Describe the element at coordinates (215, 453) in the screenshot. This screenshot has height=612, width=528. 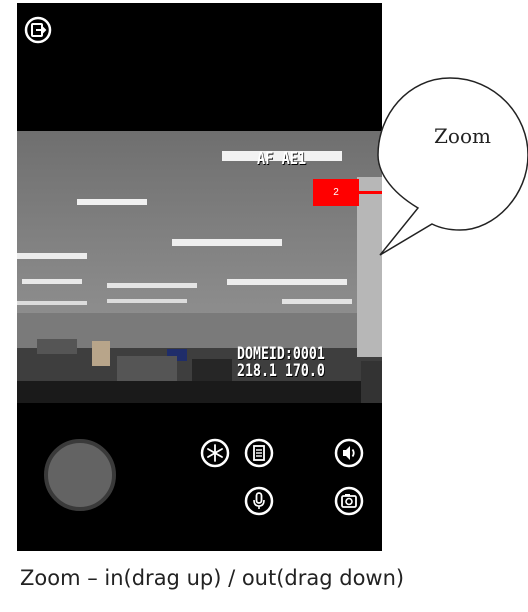
I see `freeze-icon` at that location.